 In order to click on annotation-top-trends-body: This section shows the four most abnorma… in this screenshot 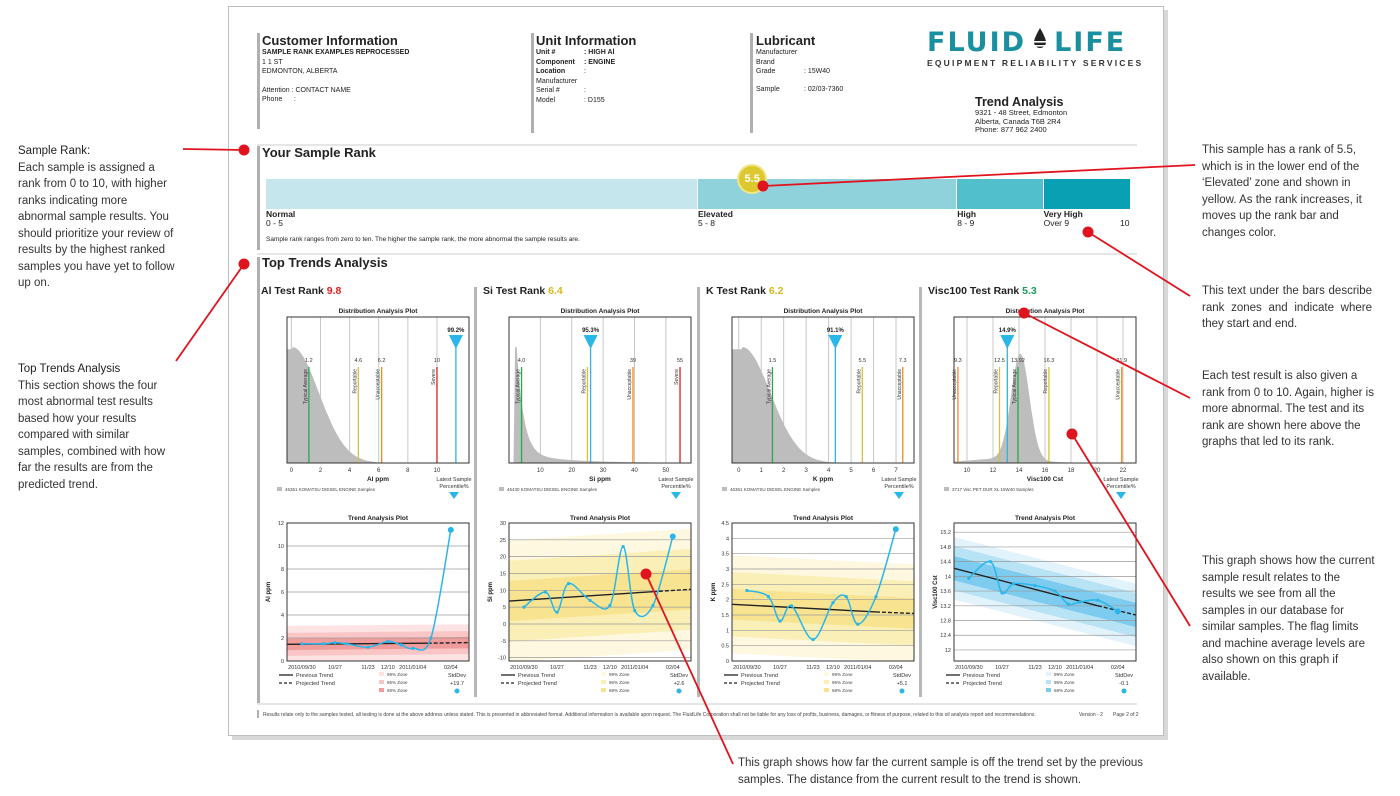, I will do `click(92, 435)`.